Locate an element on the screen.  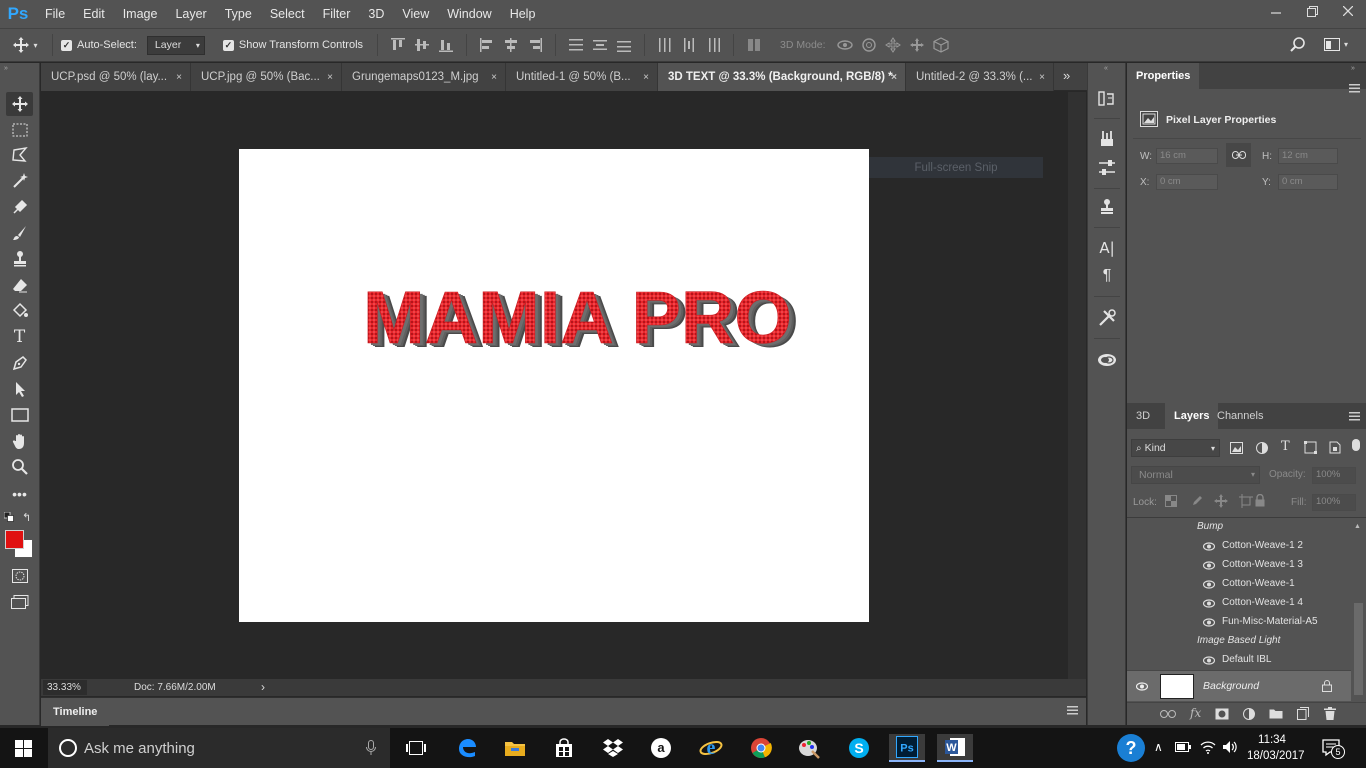
layer-row-background: Background is located at coordinates (1239, 685).